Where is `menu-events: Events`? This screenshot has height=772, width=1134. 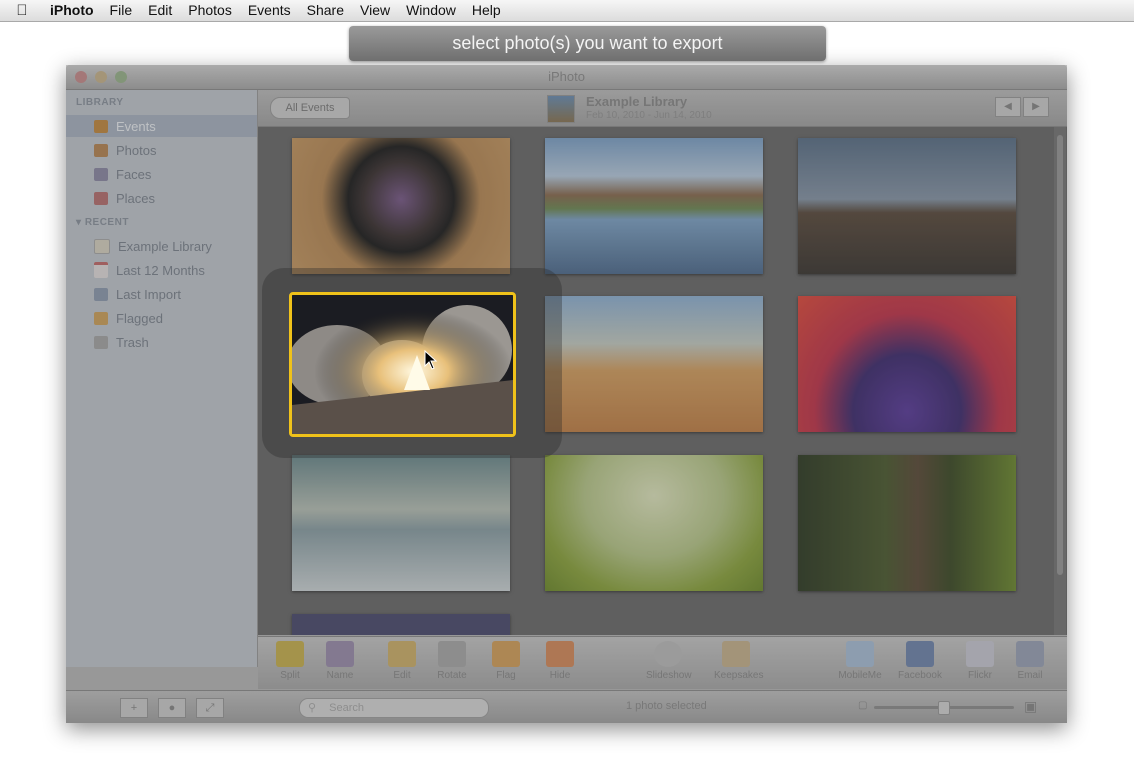 menu-events: Events is located at coordinates (269, 10).